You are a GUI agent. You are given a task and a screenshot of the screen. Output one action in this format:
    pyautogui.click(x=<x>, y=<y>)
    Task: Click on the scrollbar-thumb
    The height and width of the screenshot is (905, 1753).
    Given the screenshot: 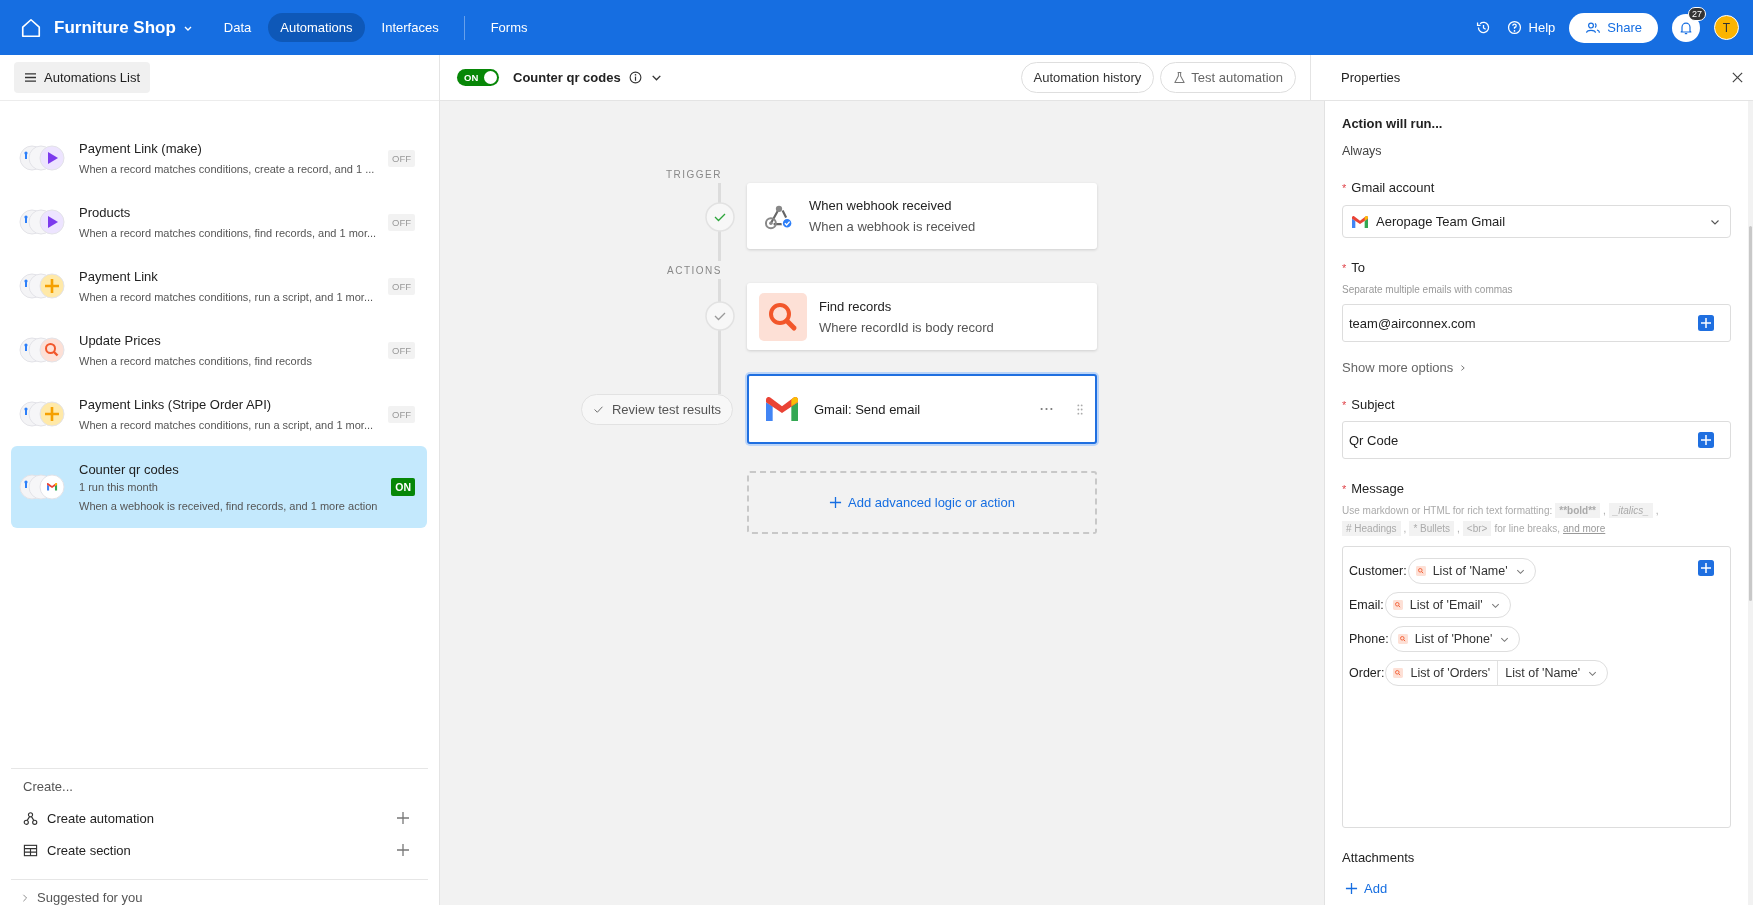 What is the action you would take?
    pyautogui.click(x=1750, y=413)
    